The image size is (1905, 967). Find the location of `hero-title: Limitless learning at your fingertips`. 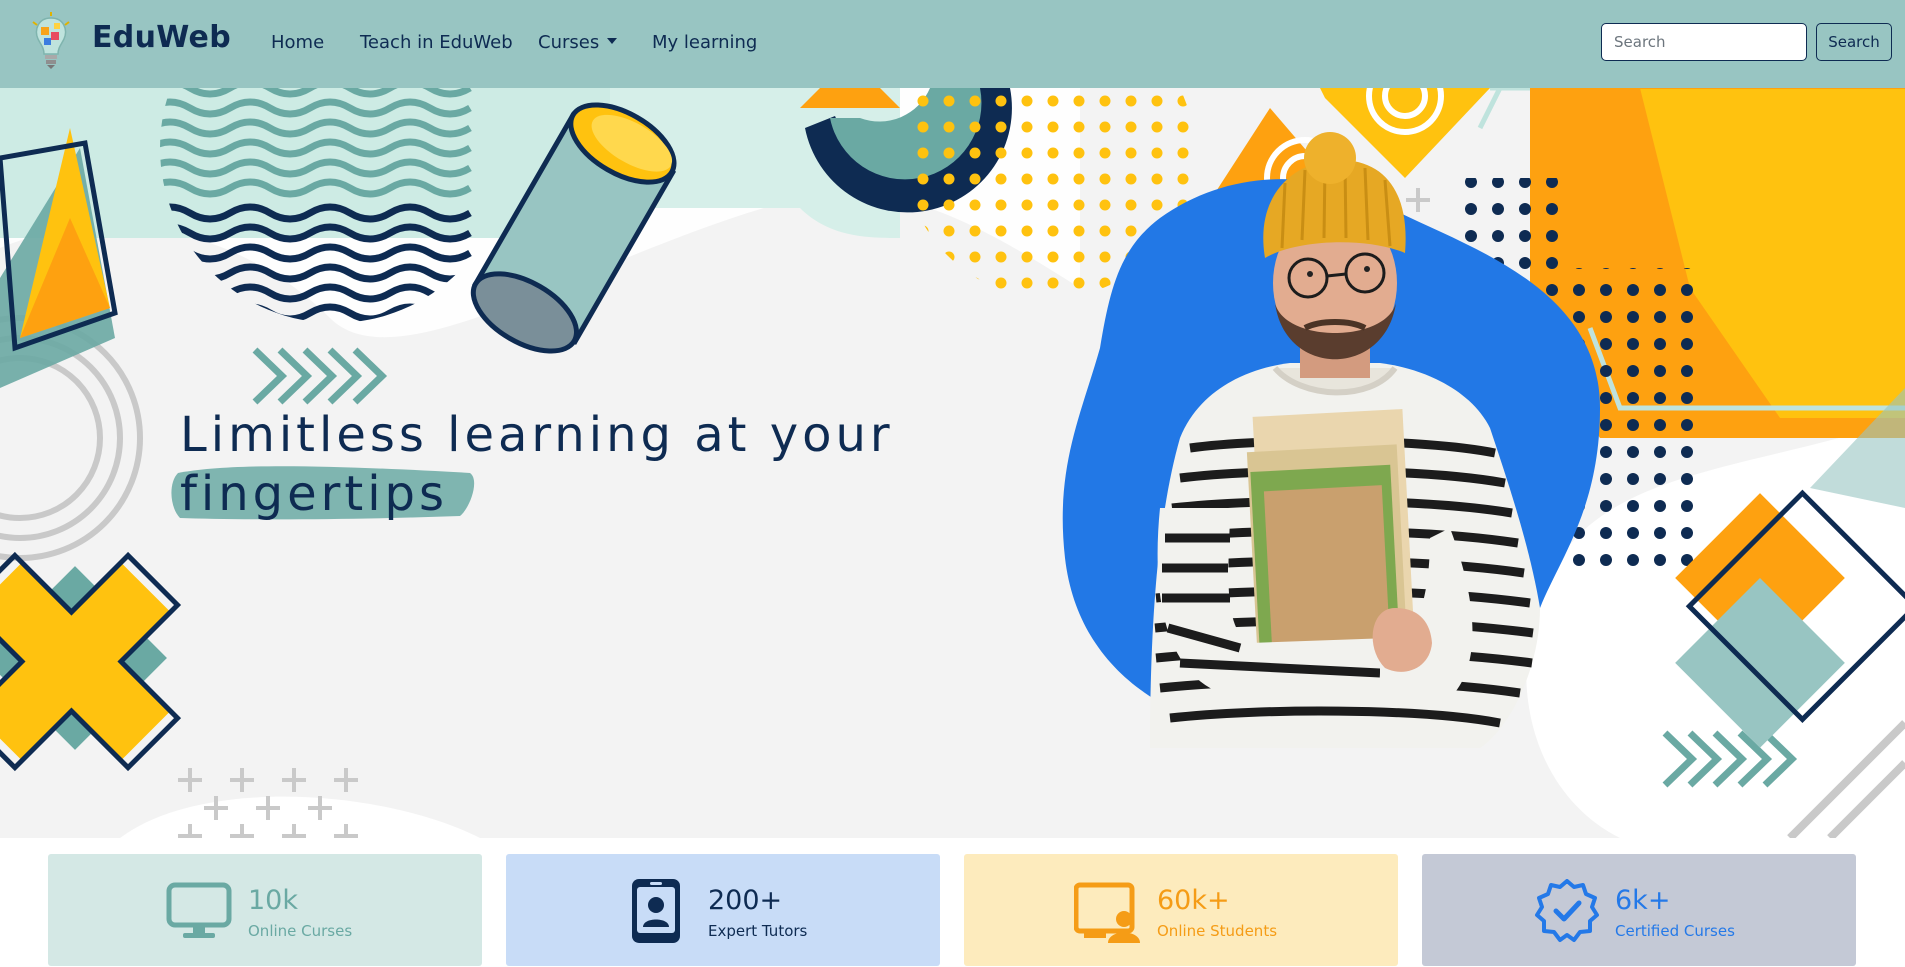

hero-title: Limitless learning at your fingertips is located at coordinates (537, 464).